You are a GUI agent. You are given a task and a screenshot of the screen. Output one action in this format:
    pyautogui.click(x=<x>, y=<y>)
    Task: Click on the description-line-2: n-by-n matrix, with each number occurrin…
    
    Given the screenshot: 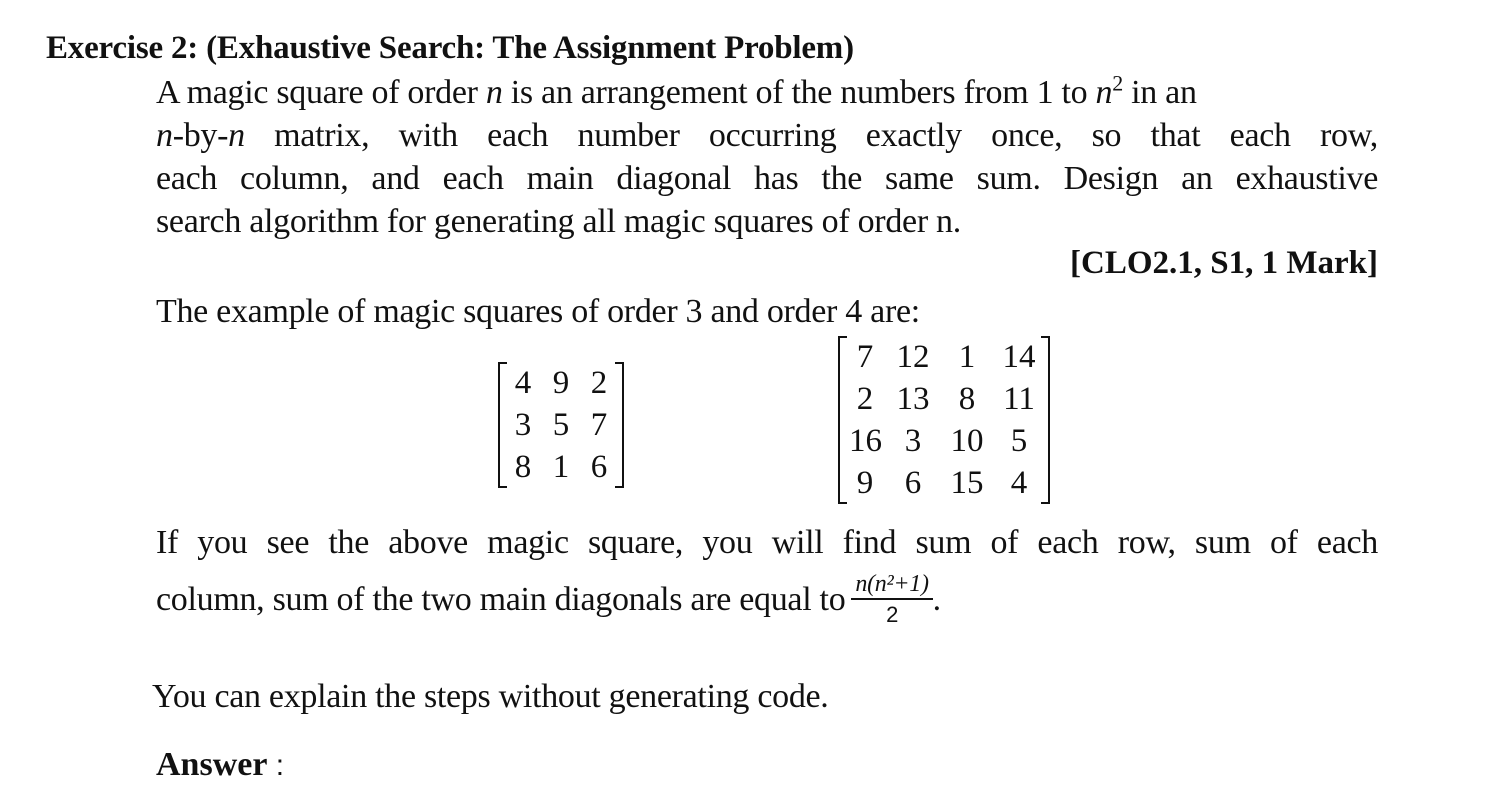 What is the action you would take?
    pyautogui.click(x=767, y=136)
    